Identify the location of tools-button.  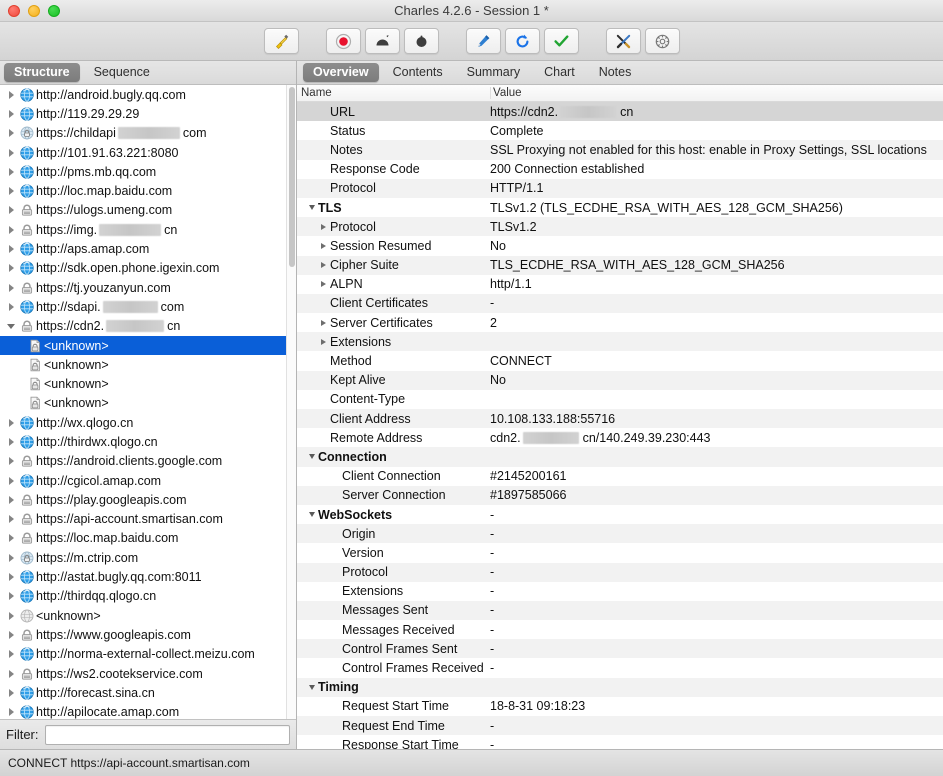
(623, 41).